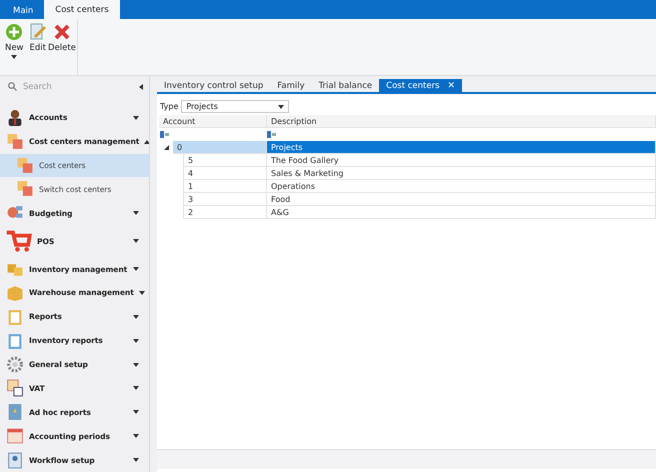 This screenshot has width=656, height=472. What do you see at coordinates (19, 241) in the screenshot?
I see `cart-icon` at bounding box center [19, 241].